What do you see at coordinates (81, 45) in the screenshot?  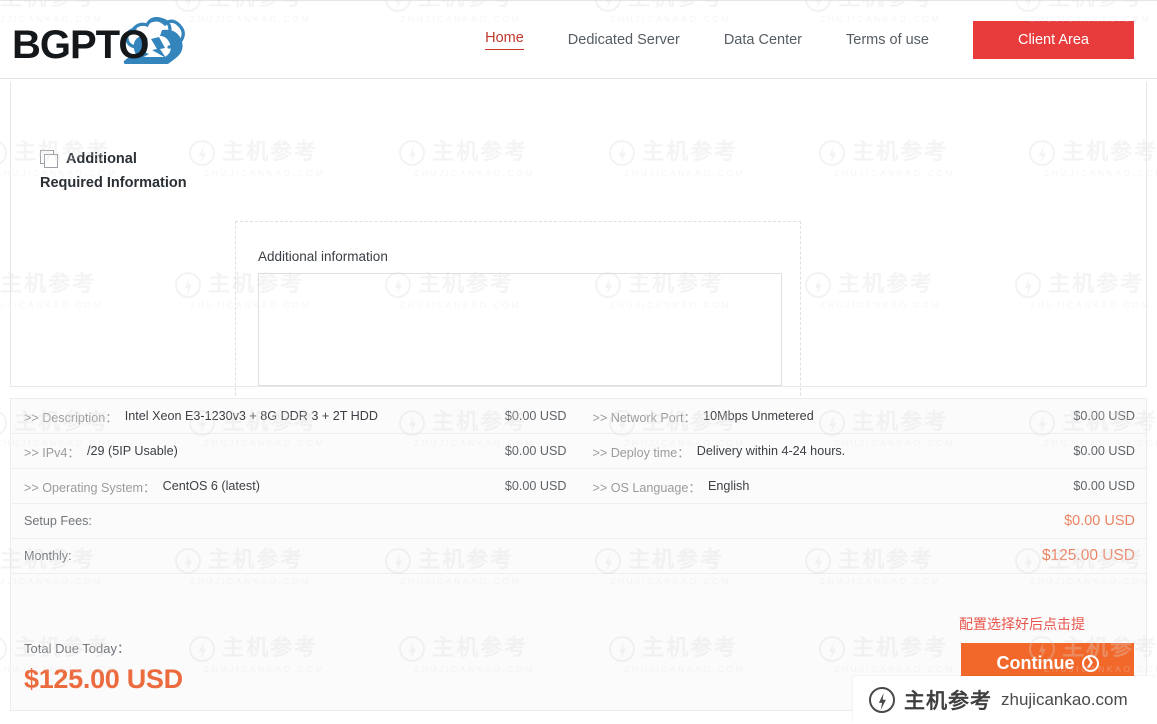 I see `logo-wordmark: BGPTO` at bounding box center [81, 45].